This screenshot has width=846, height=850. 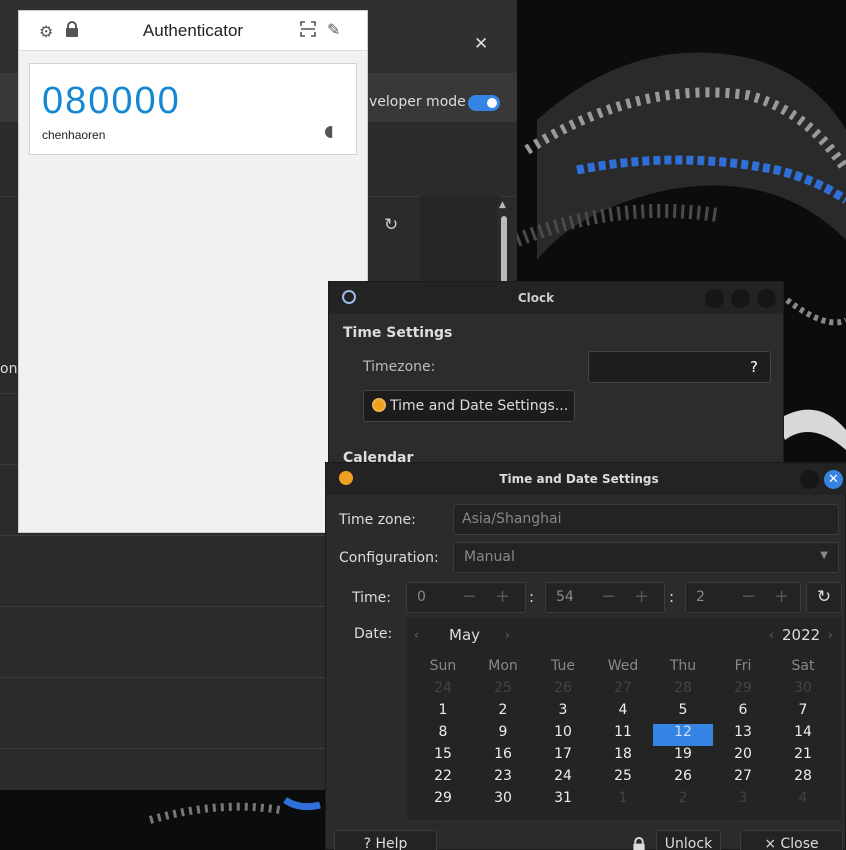 What do you see at coordinates (377, 520) in the screenshot?
I see `timezone-label: Time zone:` at bounding box center [377, 520].